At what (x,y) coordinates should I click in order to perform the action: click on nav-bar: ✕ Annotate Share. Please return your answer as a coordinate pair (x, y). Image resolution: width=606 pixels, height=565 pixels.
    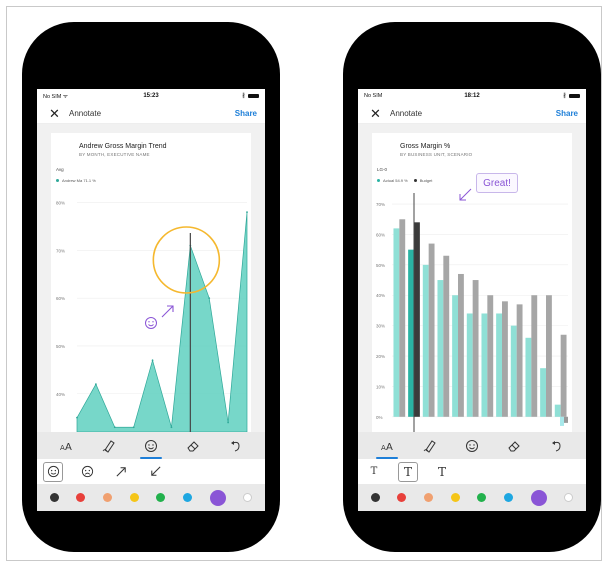
    Looking at the image, I should click on (472, 113).